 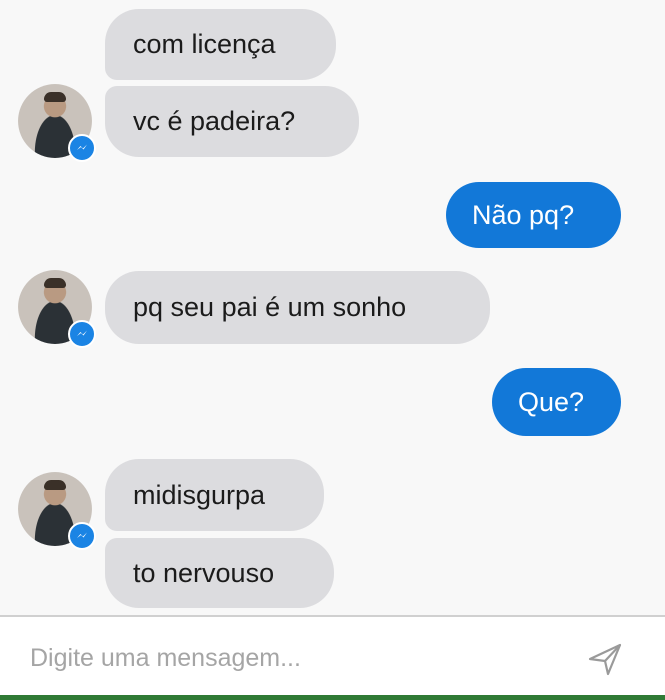 What do you see at coordinates (280, 658) in the screenshot?
I see `message-input` at bounding box center [280, 658].